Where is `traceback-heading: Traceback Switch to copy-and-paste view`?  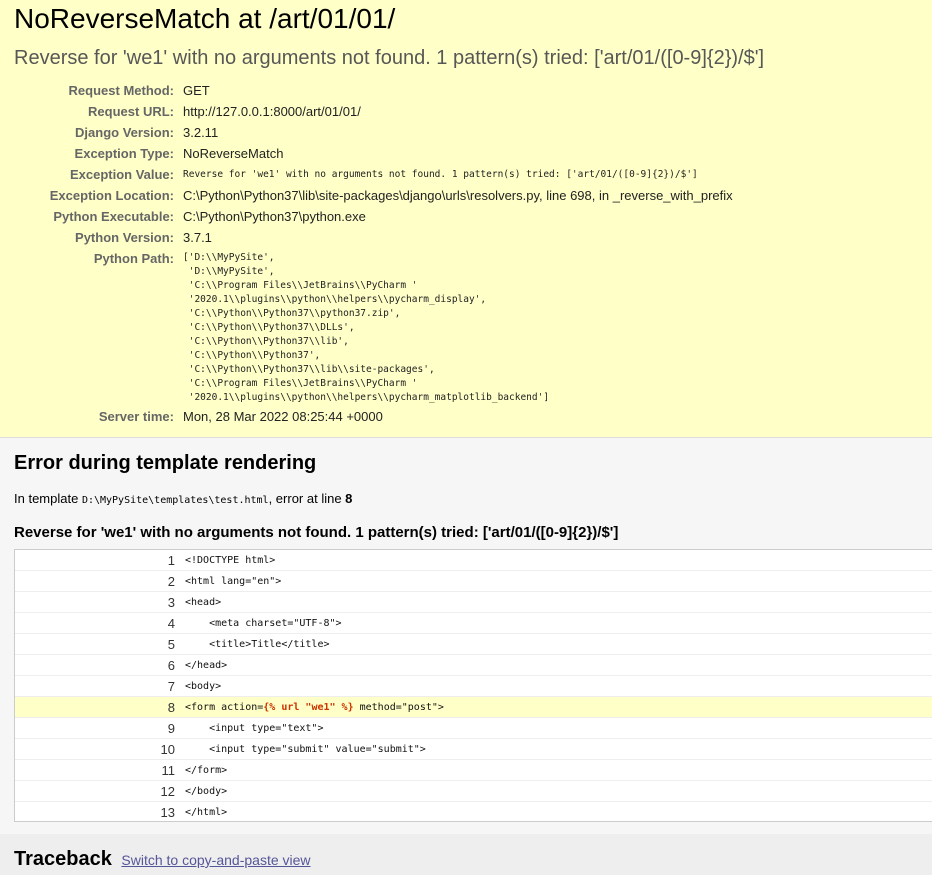
traceback-heading: Traceback Switch to copy-and-paste view is located at coordinates (162, 859).